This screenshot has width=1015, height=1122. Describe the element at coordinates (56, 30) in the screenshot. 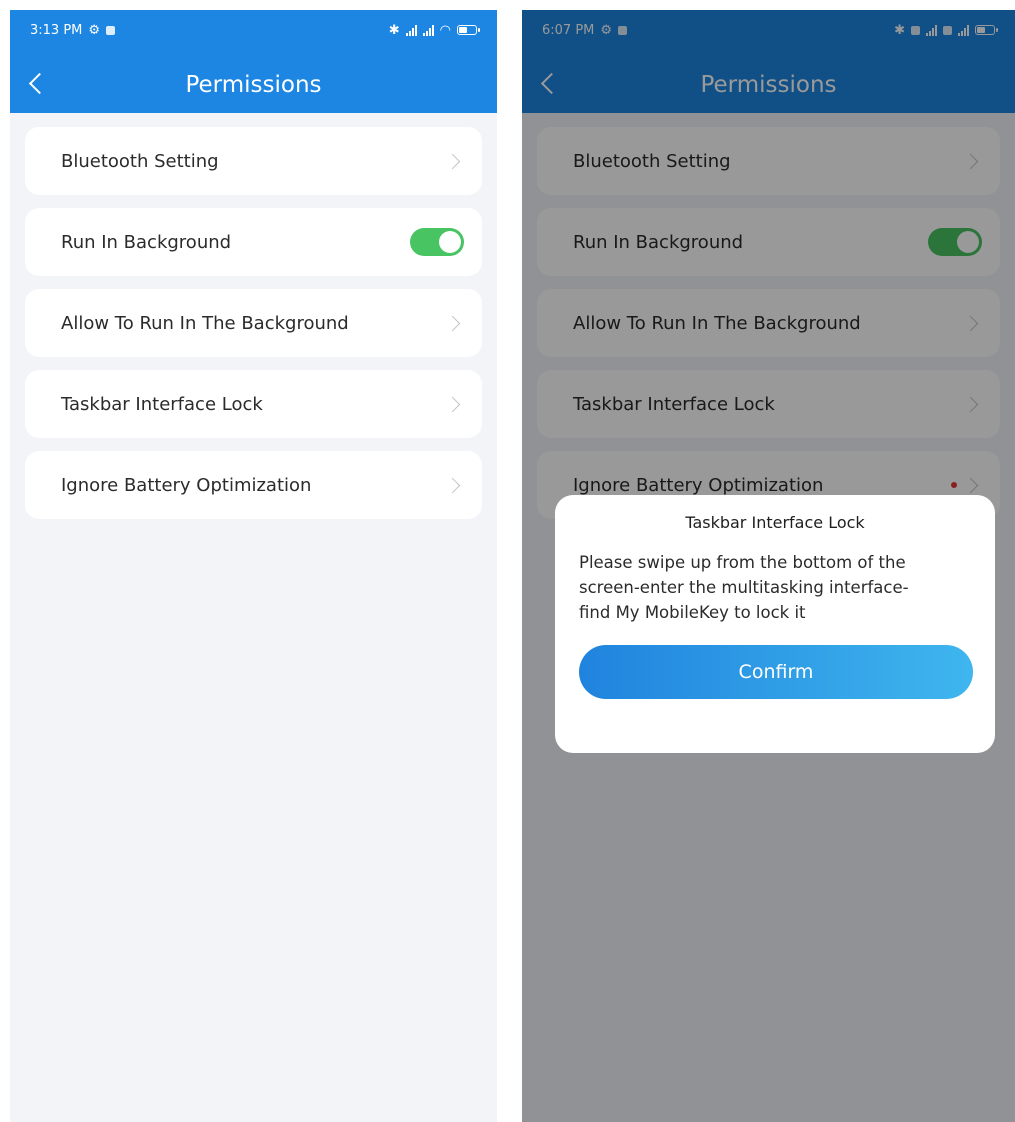

I see `status-time: 3:13 PM` at that location.